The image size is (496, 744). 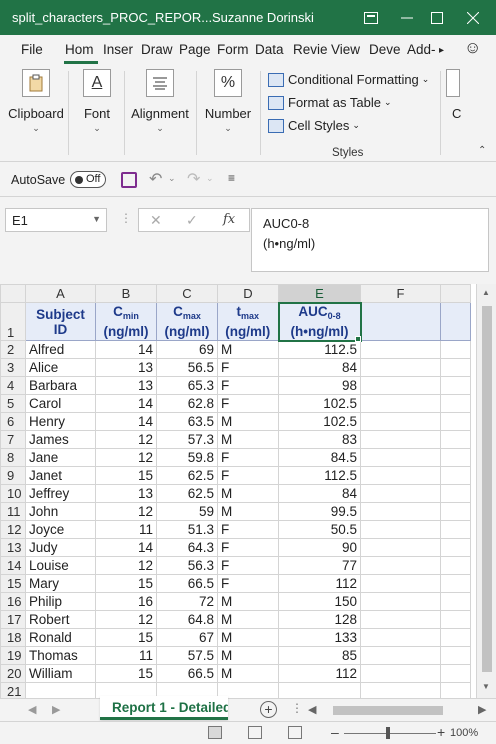 I want to click on autosave-toggle: Off, so click(x=88, y=179).